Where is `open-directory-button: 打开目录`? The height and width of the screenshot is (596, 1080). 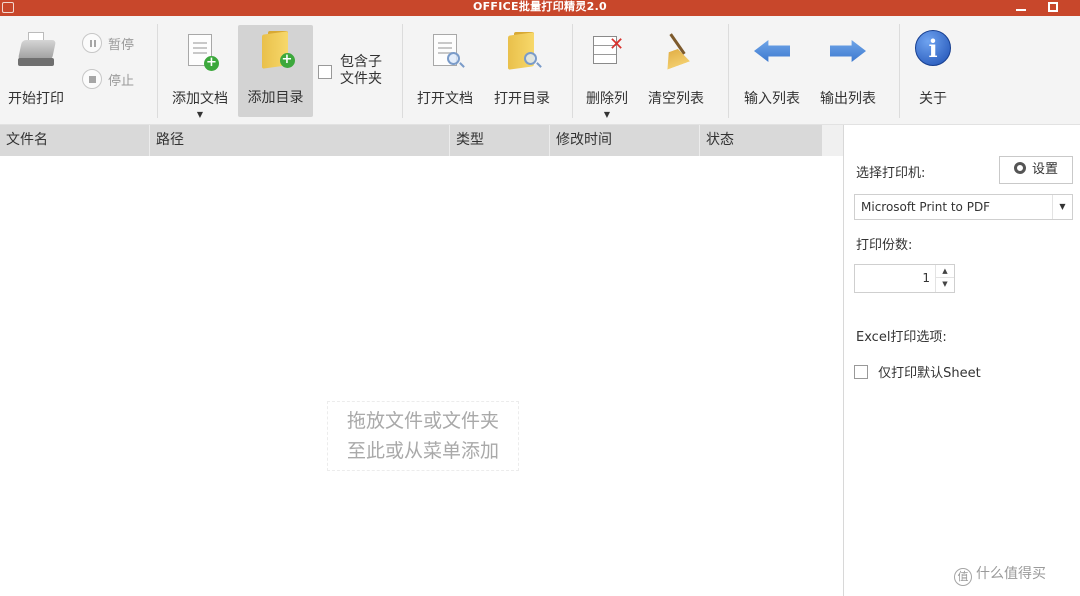
open-directory-button: 打开目录 is located at coordinates (522, 72).